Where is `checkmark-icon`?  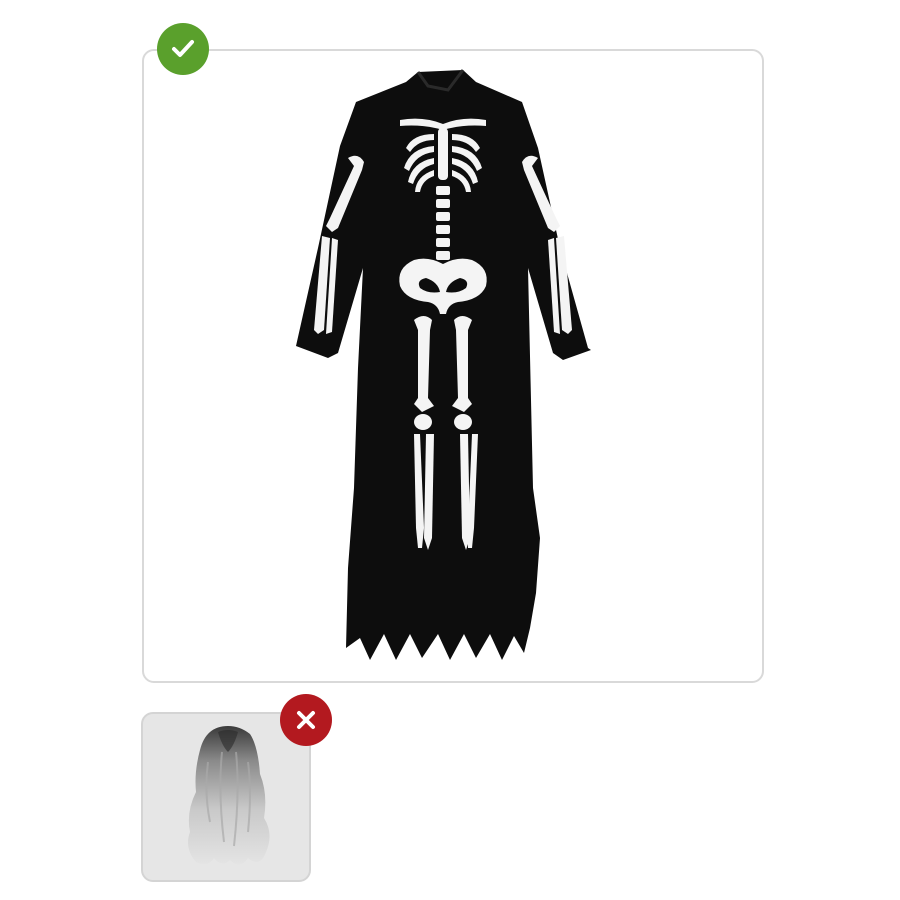 checkmark-icon is located at coordinates (183, 48).